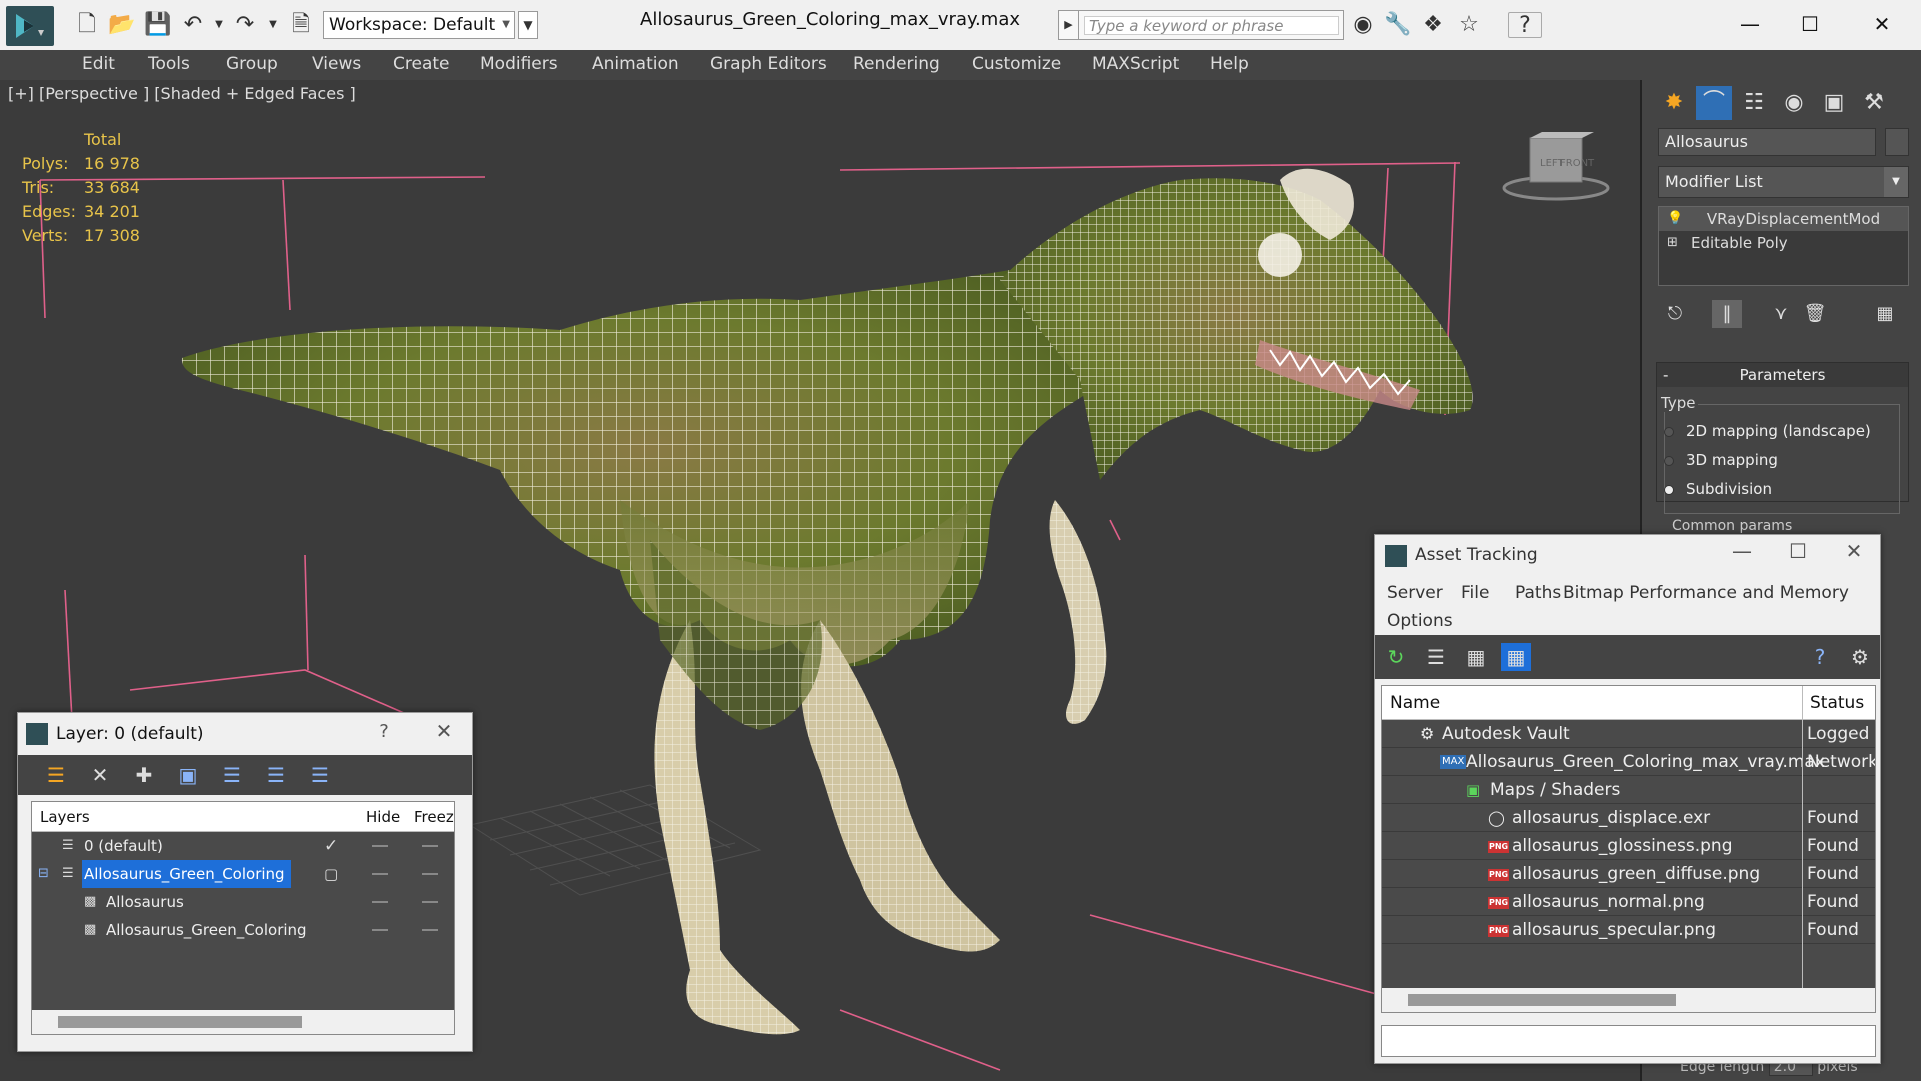  I want to click on radio-3d-mapping: 3D mapping, so click(1721, 460).